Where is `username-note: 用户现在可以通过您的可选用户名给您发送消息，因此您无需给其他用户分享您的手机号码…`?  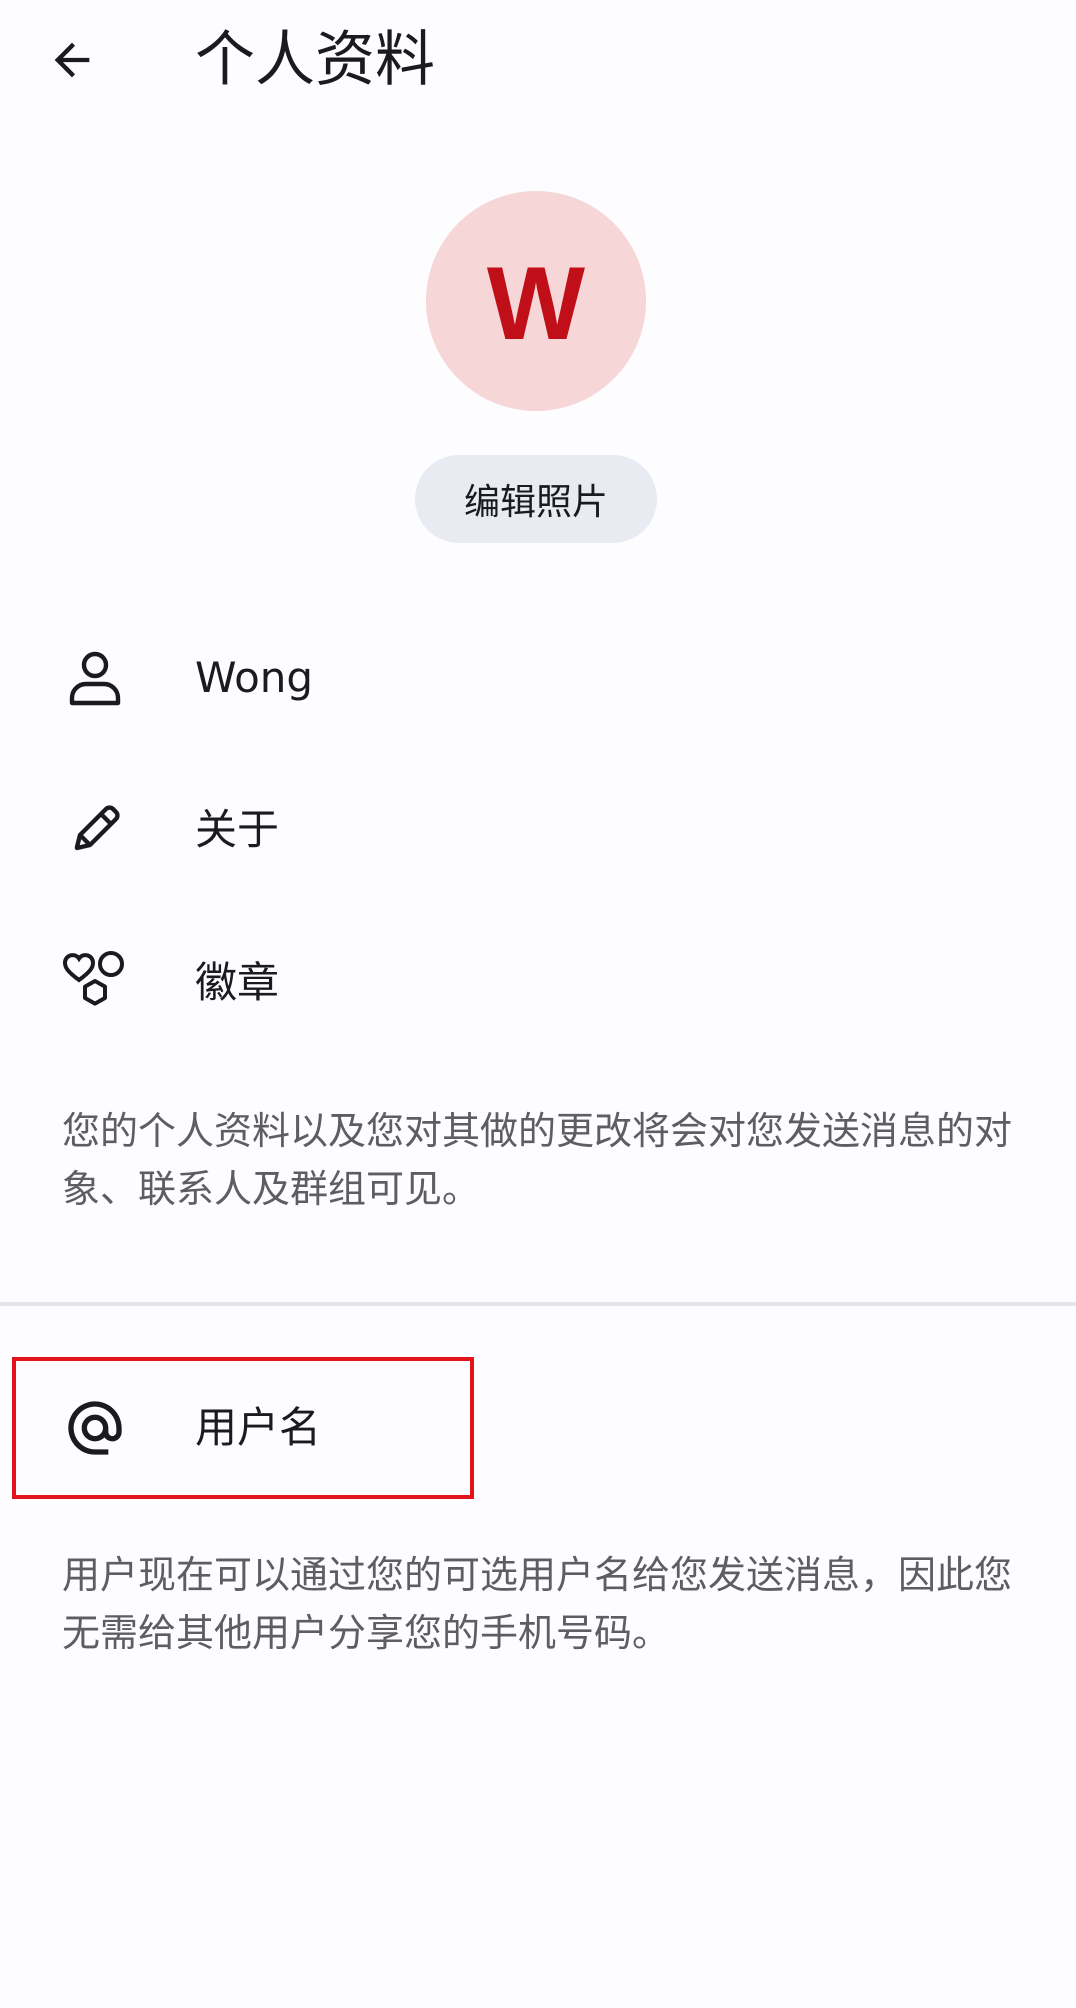 username-note: 用户现在可以通过您的可选用户名给您发送消息，因此您无需给其他用户分享您的手机号码… is located at coordinates (537, 1604).